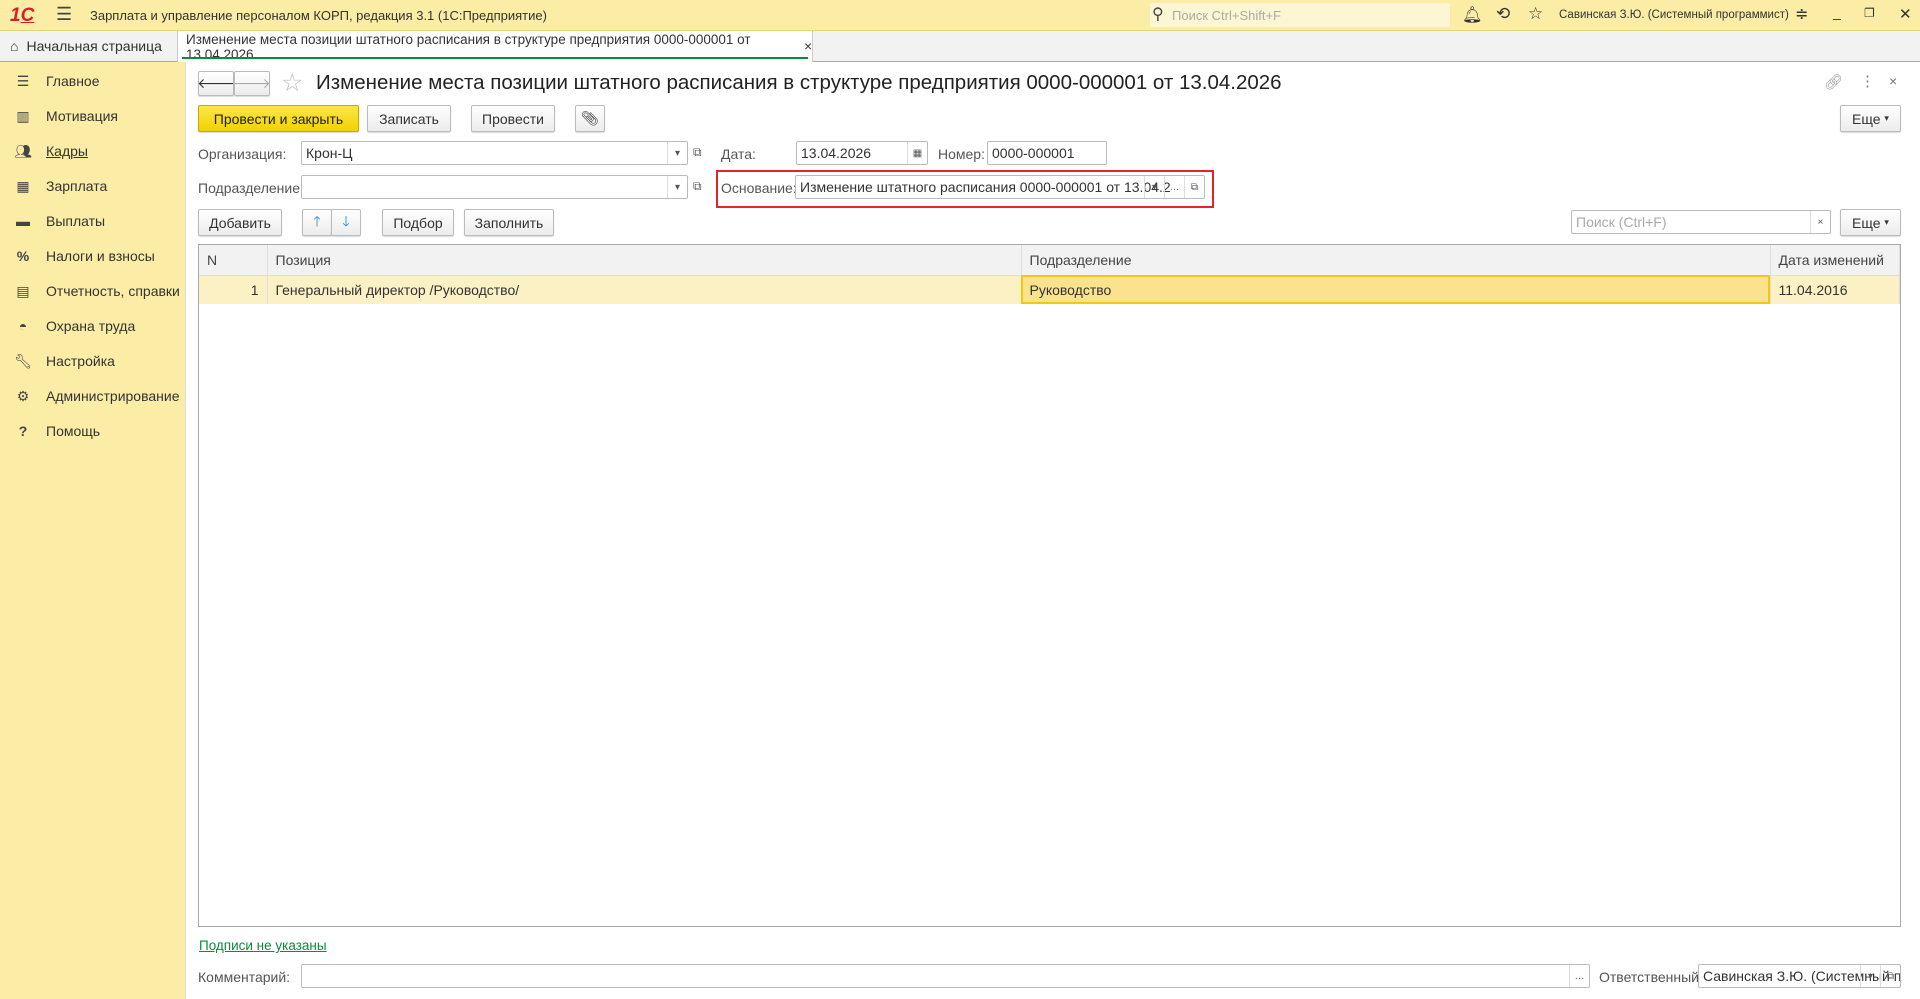 This screenshot has width=1920, height=999. What do you see at coordinates (23, 256) in the screenshot?
I see `percent-icon: %` at bounding box center [23, 256].